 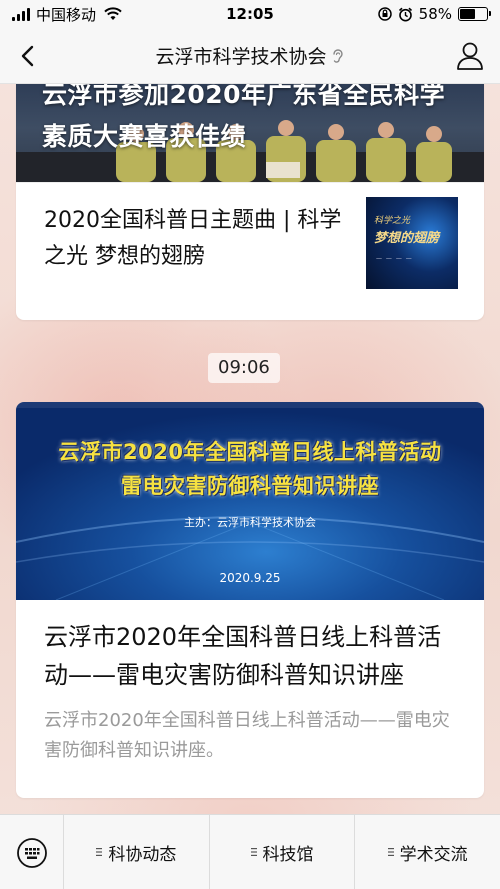 I want to click on battery-icon, so click(x=474, y=14).